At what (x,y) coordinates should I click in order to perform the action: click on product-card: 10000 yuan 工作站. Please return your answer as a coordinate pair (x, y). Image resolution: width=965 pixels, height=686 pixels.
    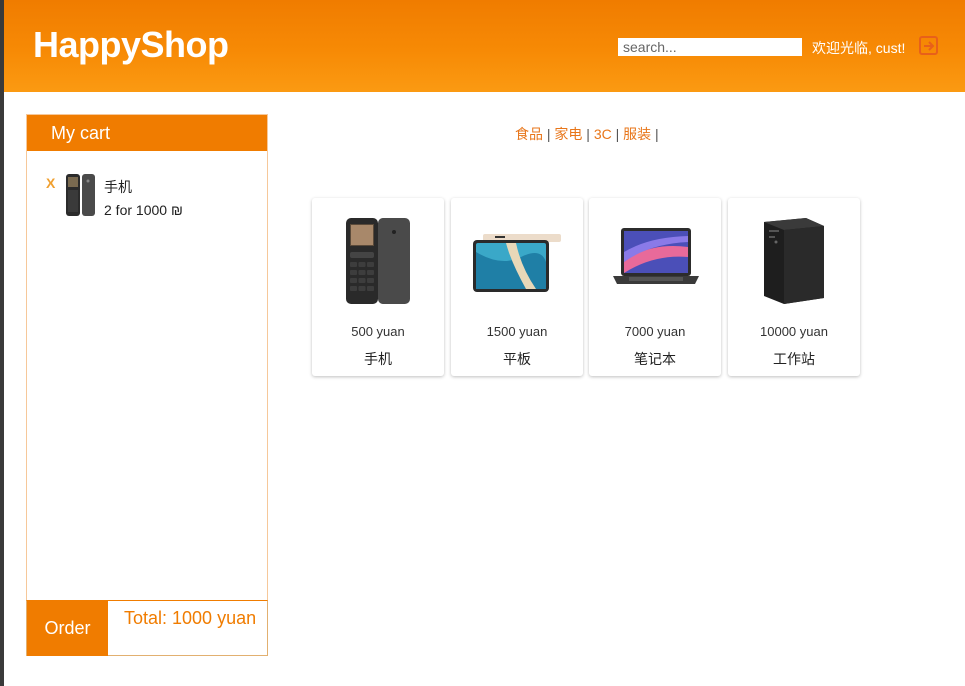
    Looking at the image, I should click on (794, 287).